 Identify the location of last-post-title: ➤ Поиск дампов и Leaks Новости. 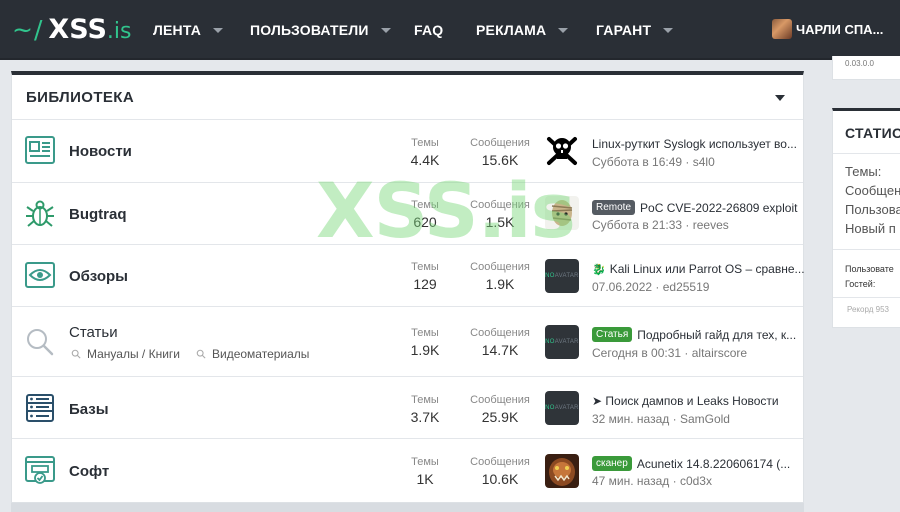
(685, 401).